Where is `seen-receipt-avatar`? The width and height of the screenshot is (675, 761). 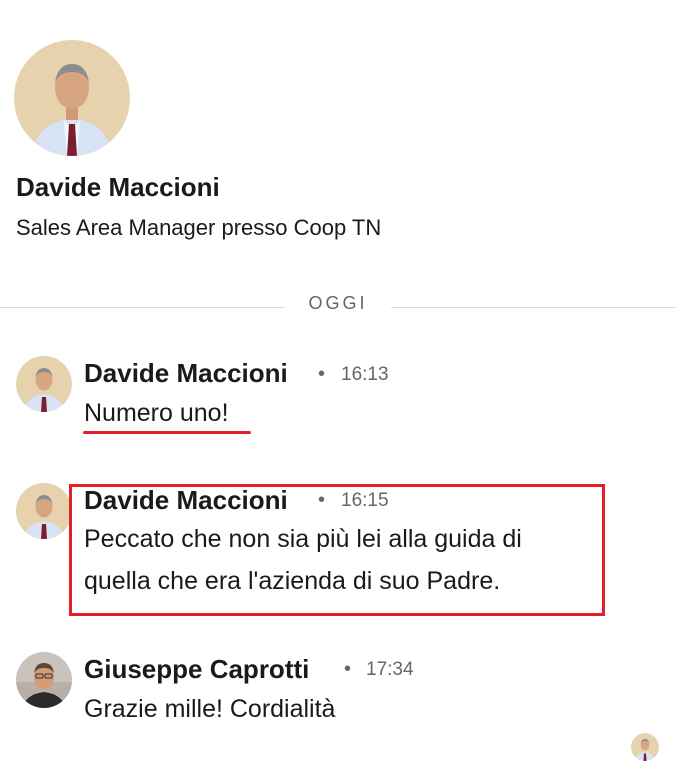
seen-receipt-avatar is located at coordinates (645, 747).